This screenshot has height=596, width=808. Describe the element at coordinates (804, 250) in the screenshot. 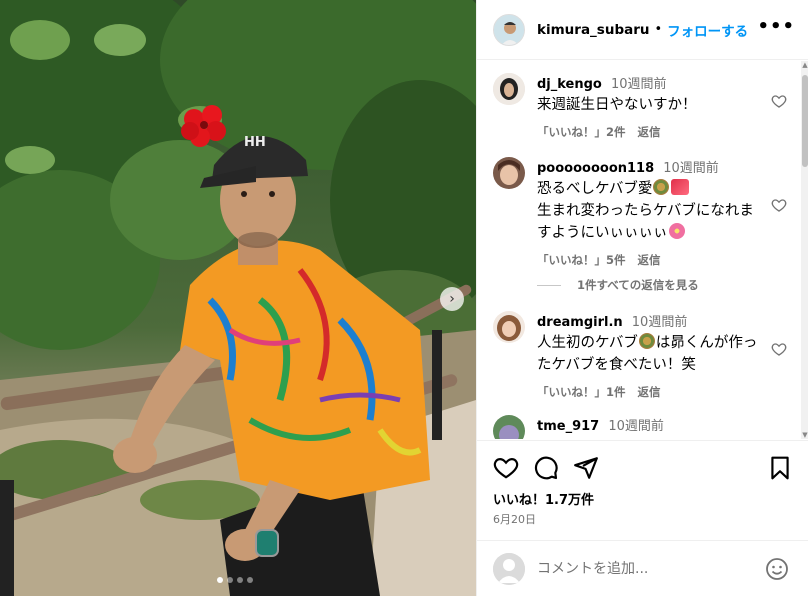

I see `comments-scrollbar: ▲ ▼` at that location.